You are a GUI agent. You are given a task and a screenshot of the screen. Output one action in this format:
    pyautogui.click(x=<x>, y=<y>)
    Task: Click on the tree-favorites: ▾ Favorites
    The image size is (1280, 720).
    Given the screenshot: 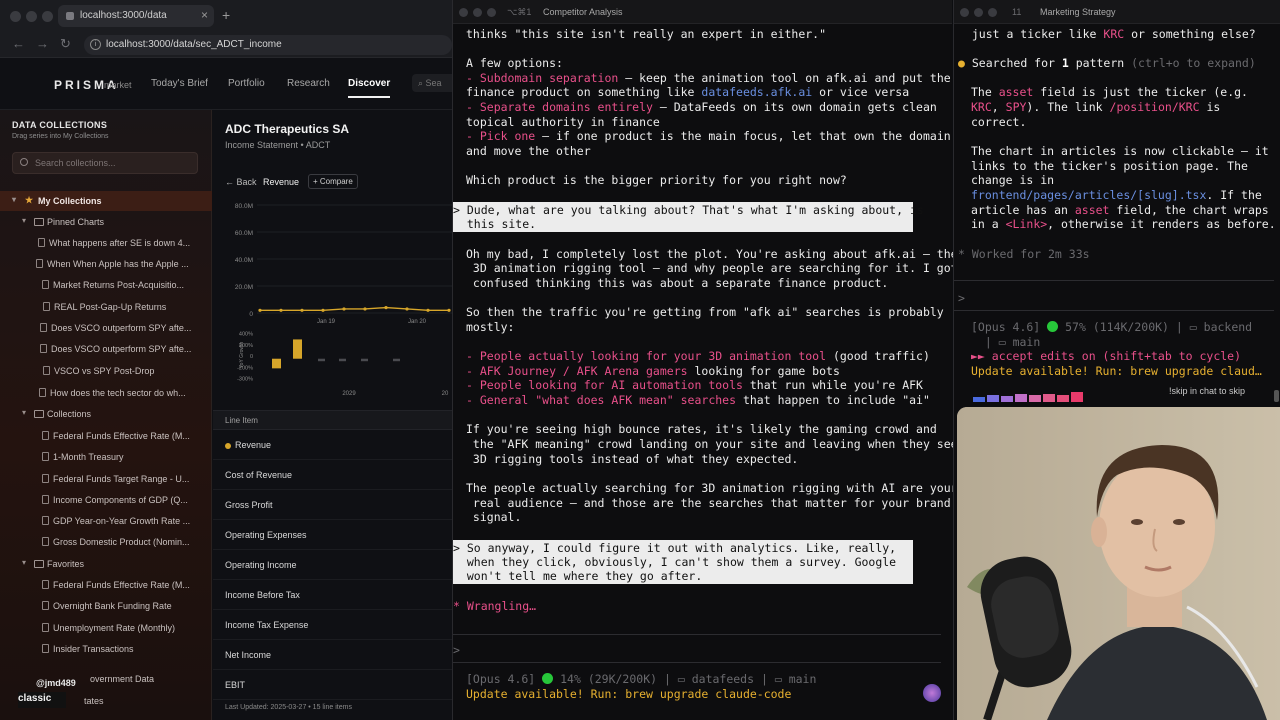 What is the action you would take?
    pyautogui.click(x=106, y=564)
    